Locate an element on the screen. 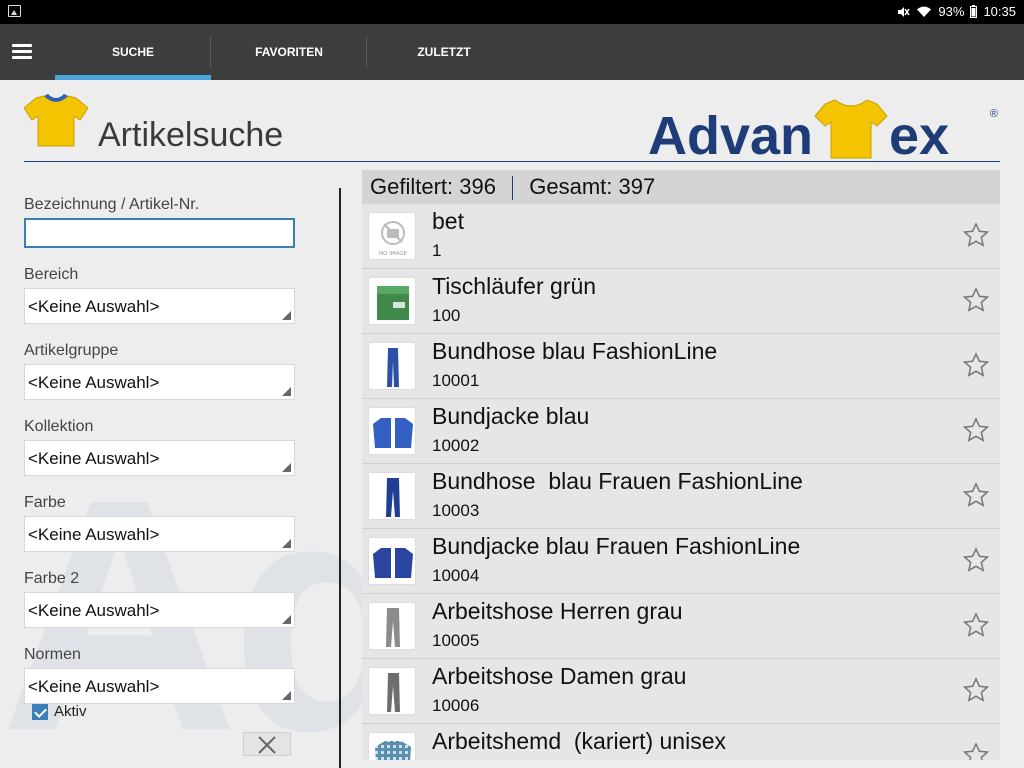 The height and width of the screenshot is (768, 1024). kollektion-select: <Keine Auswahl> is located at coordinates (159, 458).